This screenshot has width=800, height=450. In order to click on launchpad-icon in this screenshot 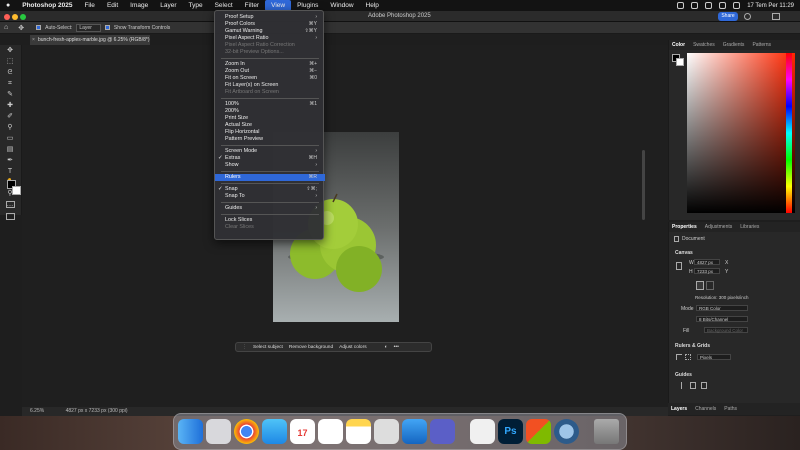, I will do `click(218, 431)`.